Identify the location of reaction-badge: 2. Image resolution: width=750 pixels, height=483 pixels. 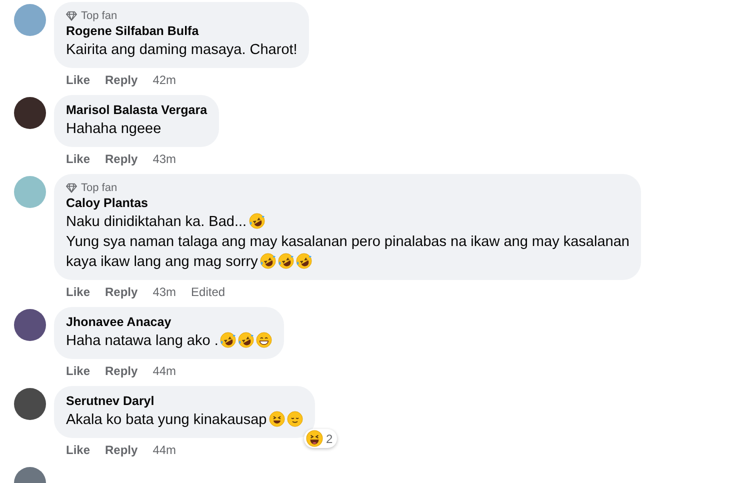
(320, 438).